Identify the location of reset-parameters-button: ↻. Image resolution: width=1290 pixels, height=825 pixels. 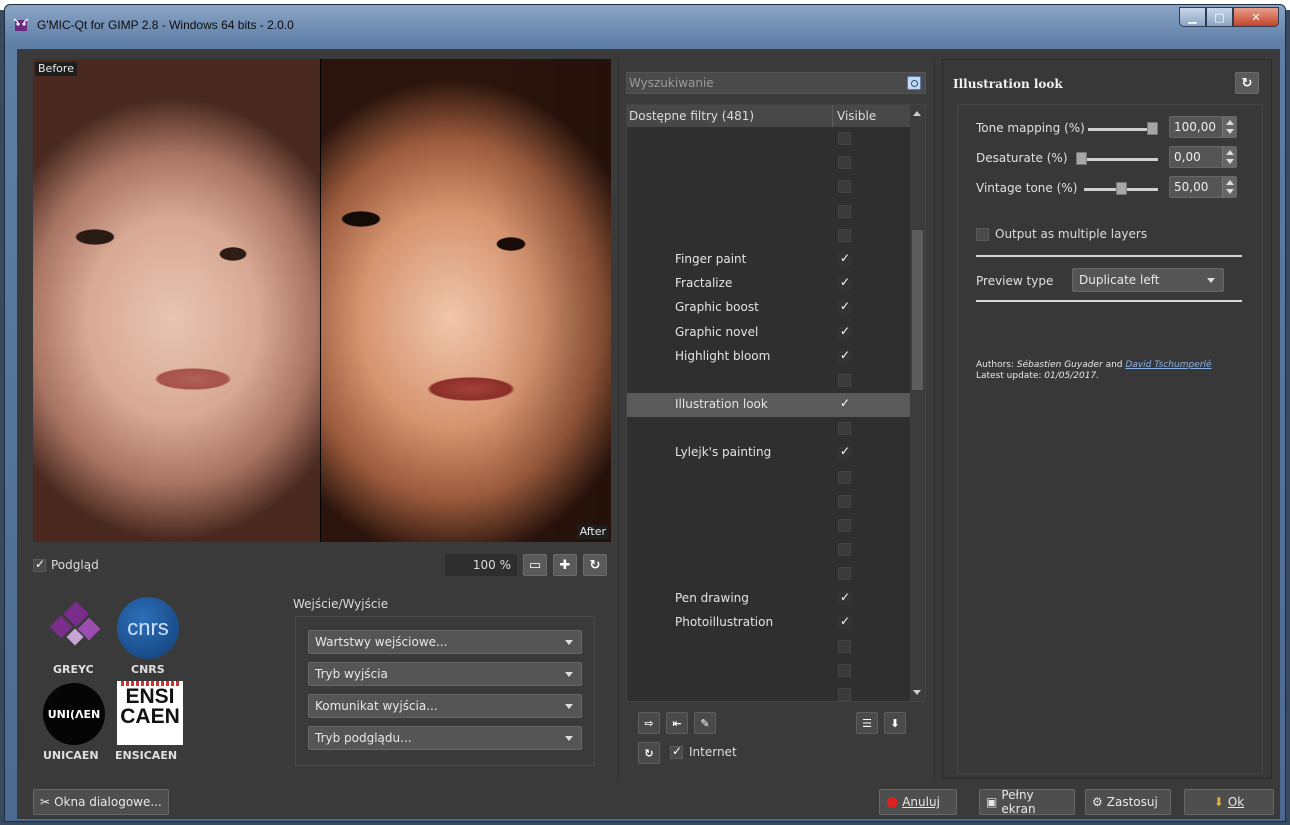
(1247, 83).